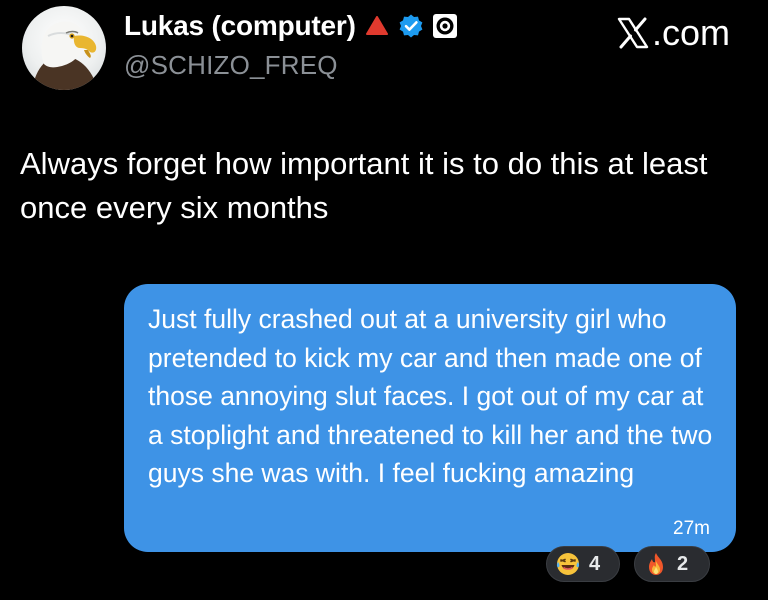 This screenshot has width=768, height=600. Describe the element at coordinates (683, 563) in the screenshot. I see `reaction-count: 2` at that location.